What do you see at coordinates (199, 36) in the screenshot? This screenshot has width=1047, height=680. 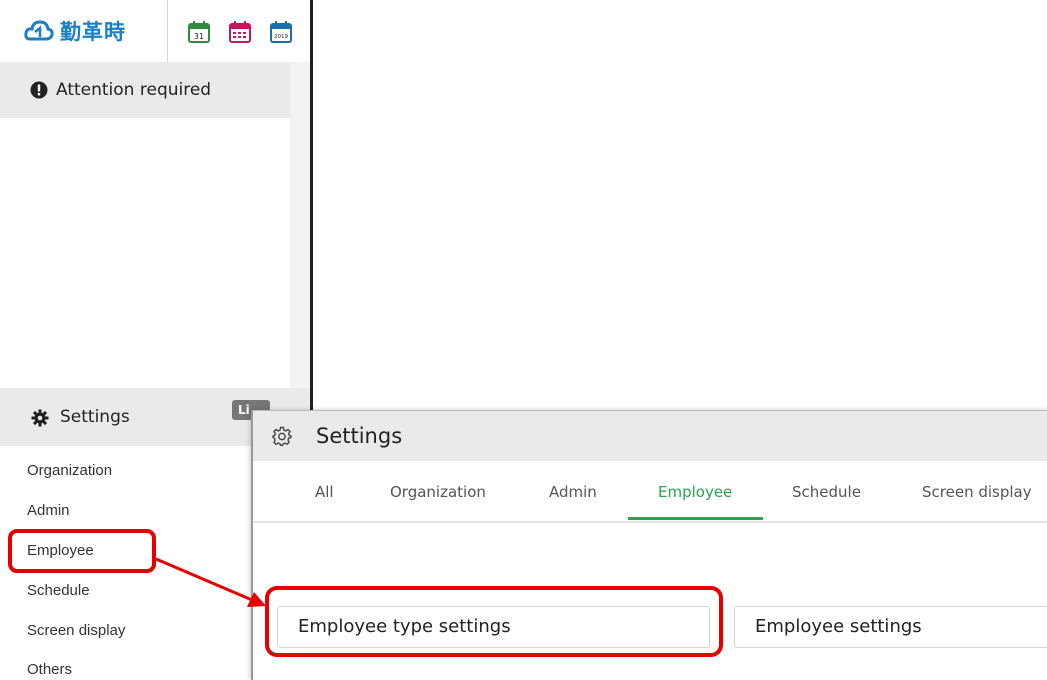 I see `calendar-day-label: 31` at bounding box center [199, 36].